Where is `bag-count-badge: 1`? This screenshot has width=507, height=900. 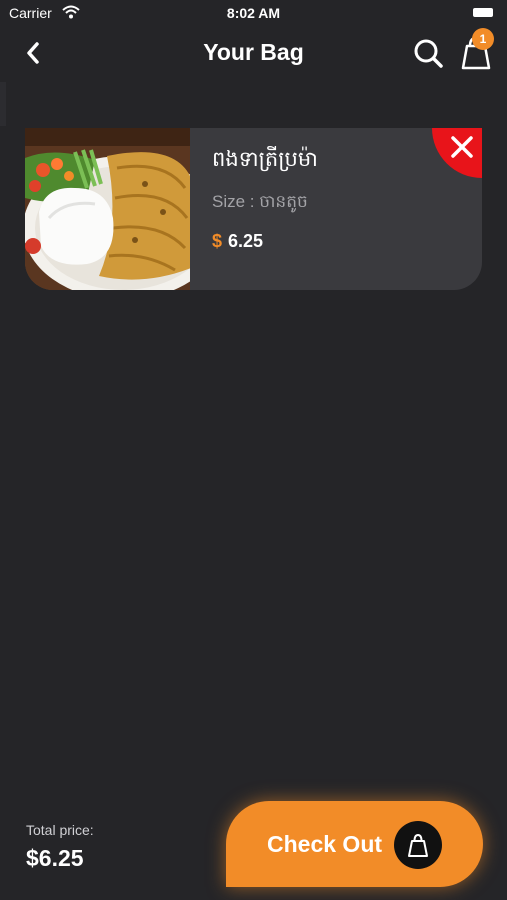
bag-count-badge: 1 is located at coordinates (483, 39).